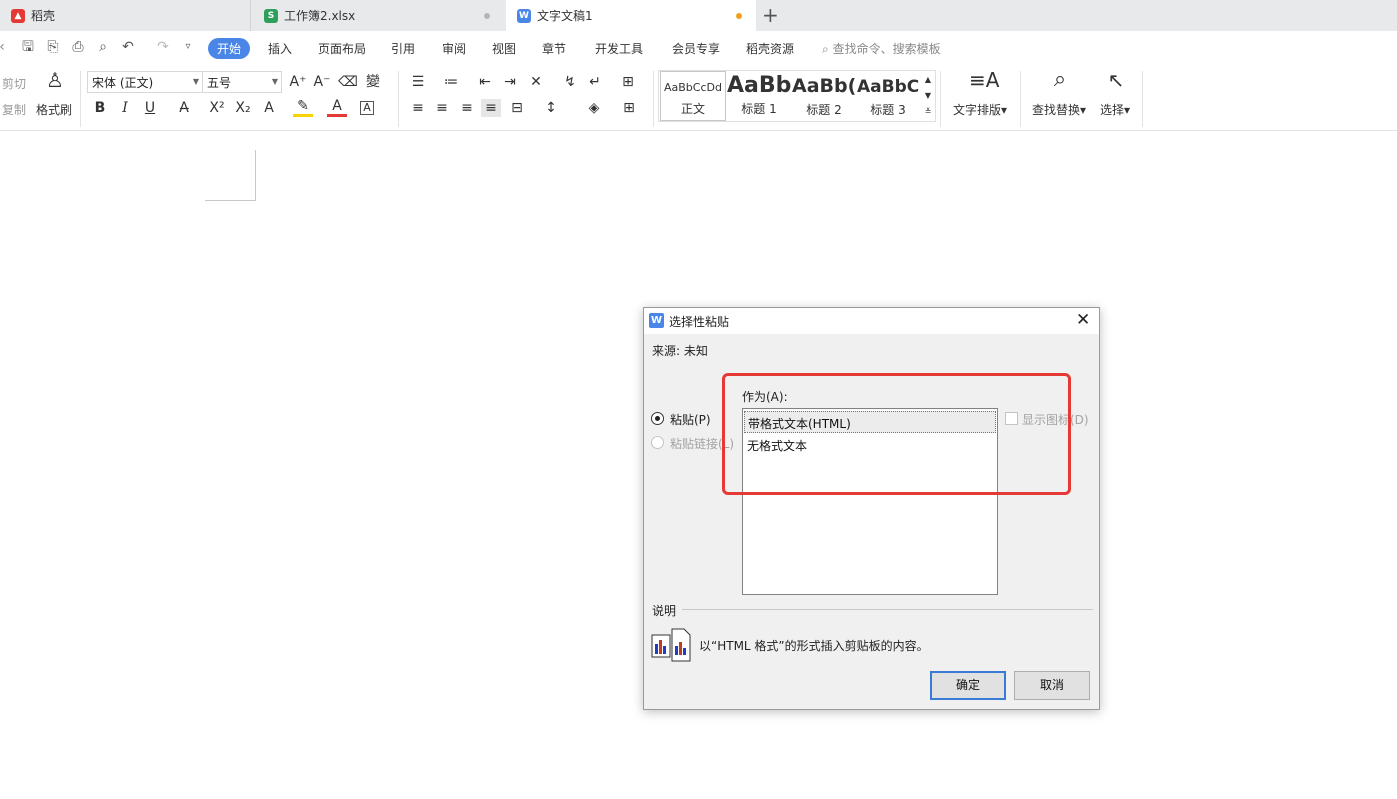  Describe the element at coordinates (672, 645) in the screenshot. I see `html-clipboard-icon` at that location.